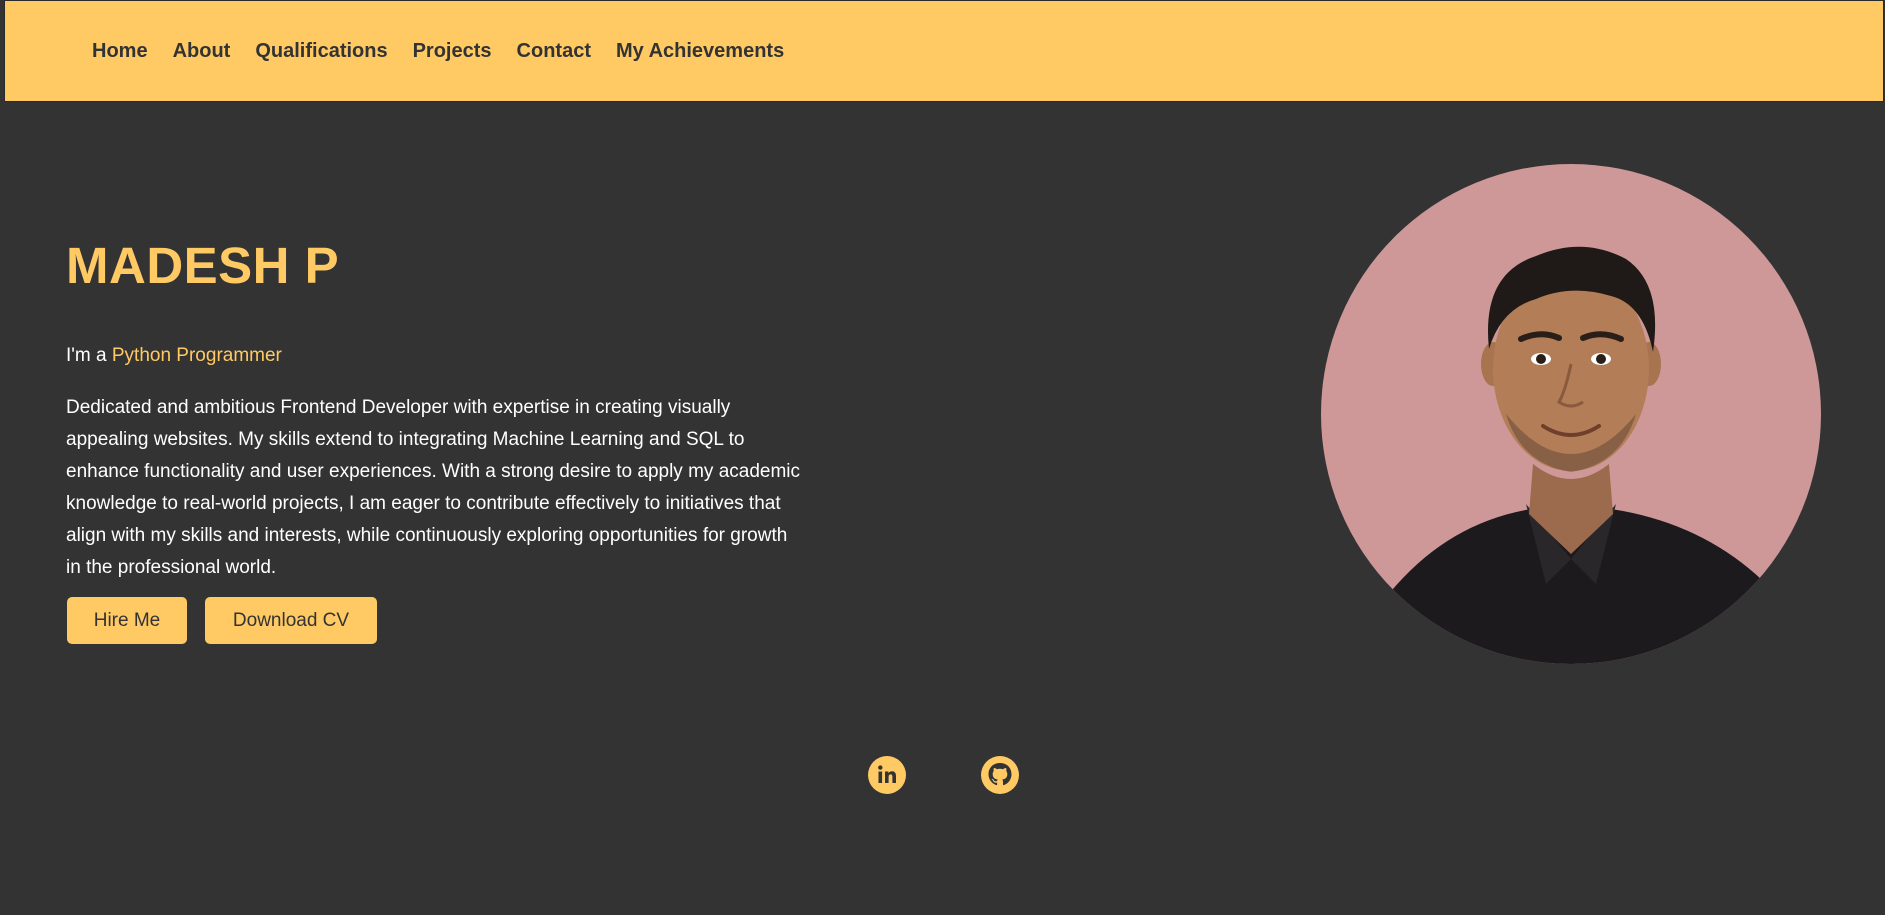 The image size is (1885, 915). What do you see at coordinates (700, 51) in the screenshot?
I see `nav-achievements-link: My Achievements` at bounding box center [700, 51].